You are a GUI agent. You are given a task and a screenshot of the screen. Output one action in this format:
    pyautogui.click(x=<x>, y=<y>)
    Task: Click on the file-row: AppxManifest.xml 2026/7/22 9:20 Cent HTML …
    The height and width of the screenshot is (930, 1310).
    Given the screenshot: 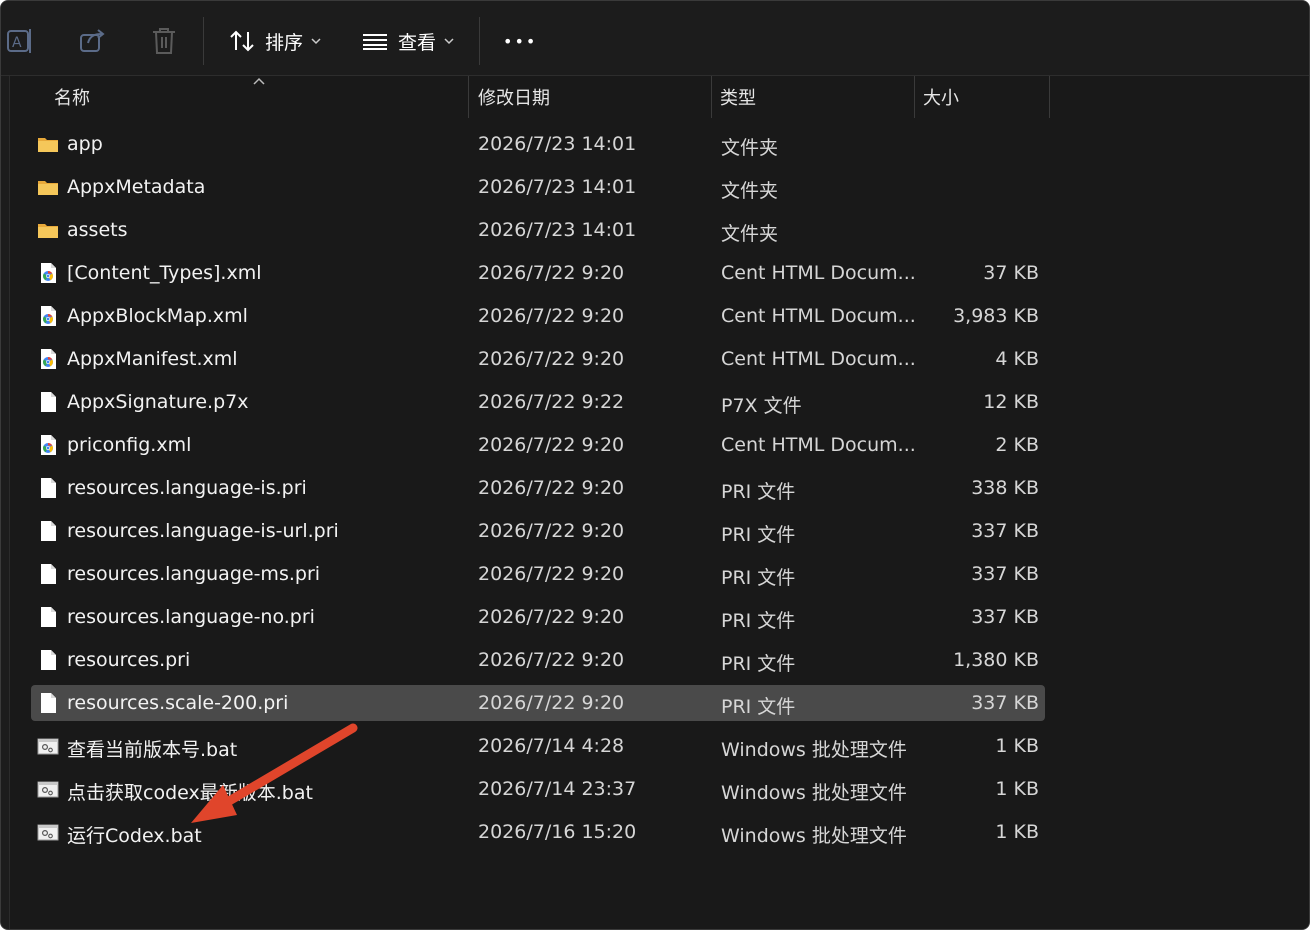 What is the action you would take?
    pyautogui.click(x=538, y=359)
    